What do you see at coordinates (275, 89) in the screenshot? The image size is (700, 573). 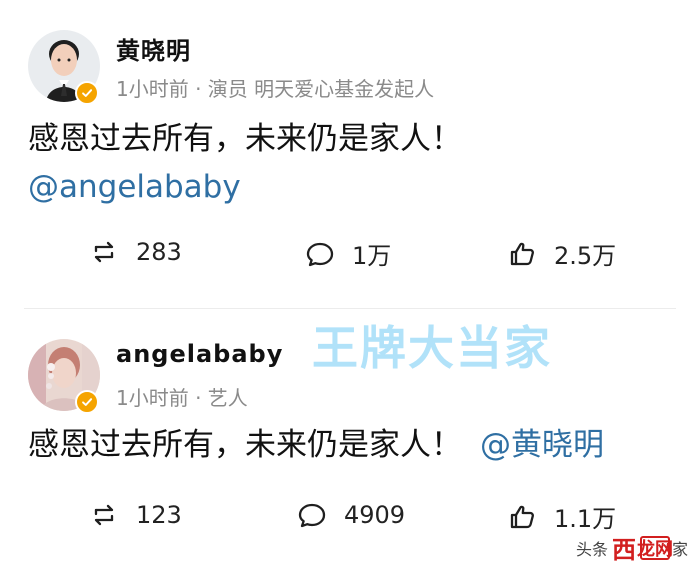 I see `post-meta: 1小时前 · 演员 明天爱心基金发起人` at bounding box center [275, 89].